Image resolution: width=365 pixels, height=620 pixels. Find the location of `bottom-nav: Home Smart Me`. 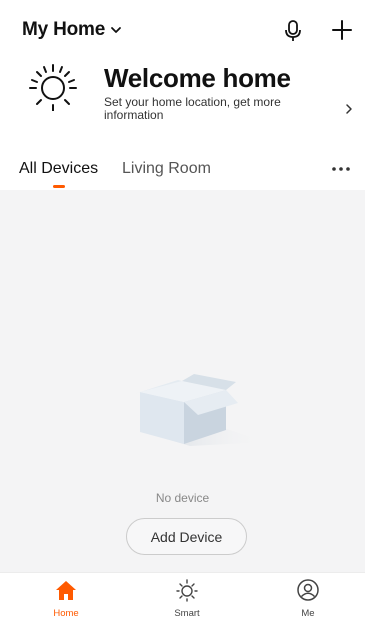

bottom-nav: Home Smart Me is located at coordinates (182, 596).